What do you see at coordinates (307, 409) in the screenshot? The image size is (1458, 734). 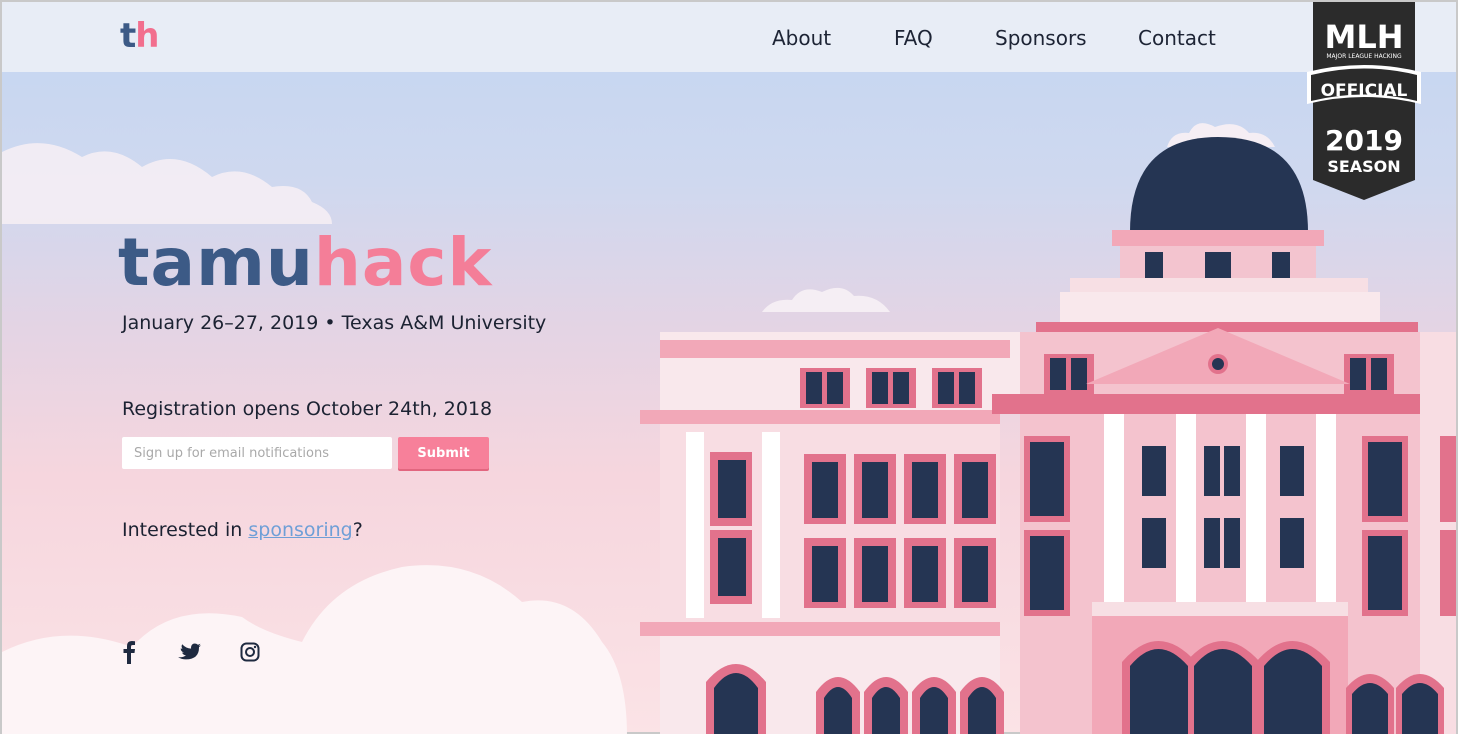 I see `registration-notice: Registration opens October 24th, 2018` at bounding box center [307, 409].